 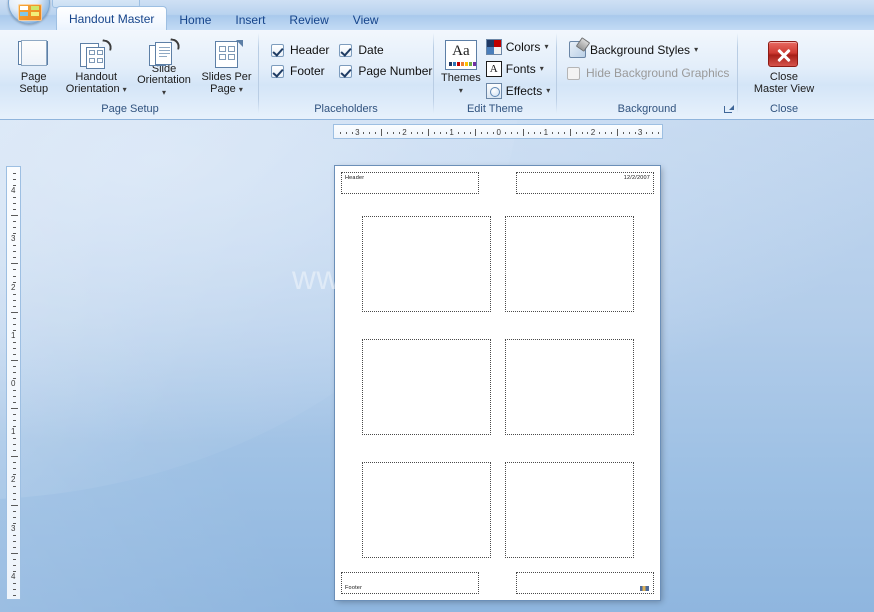 I want to click on theme-effects-button: Effects ▾, so click(x=518, y=90).